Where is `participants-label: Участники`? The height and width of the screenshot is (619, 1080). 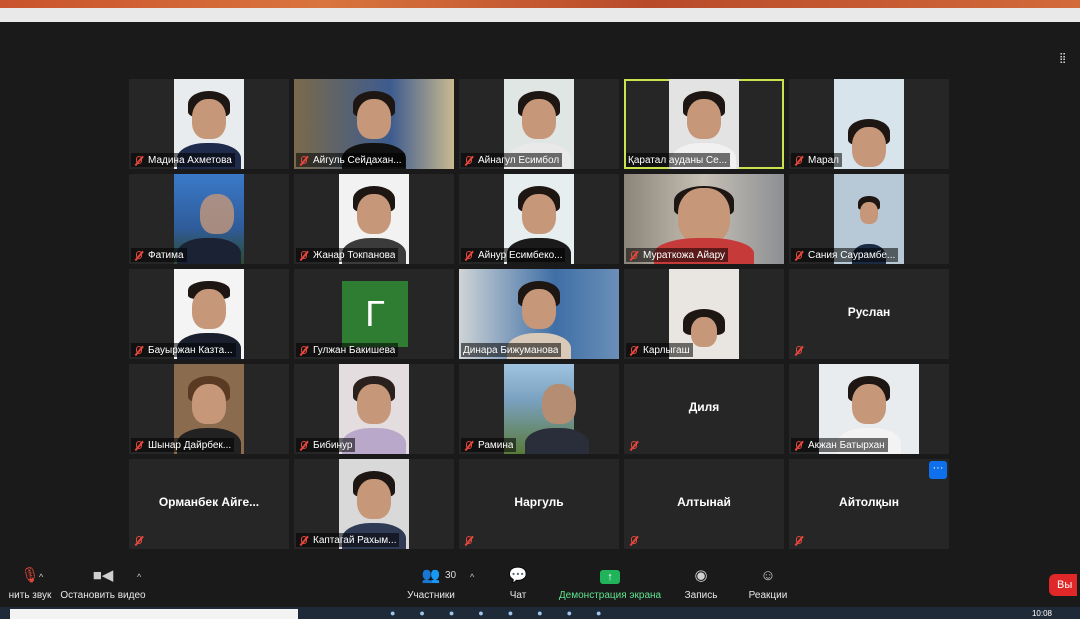
participants-label: Участники is located at coordinates (431, 595).